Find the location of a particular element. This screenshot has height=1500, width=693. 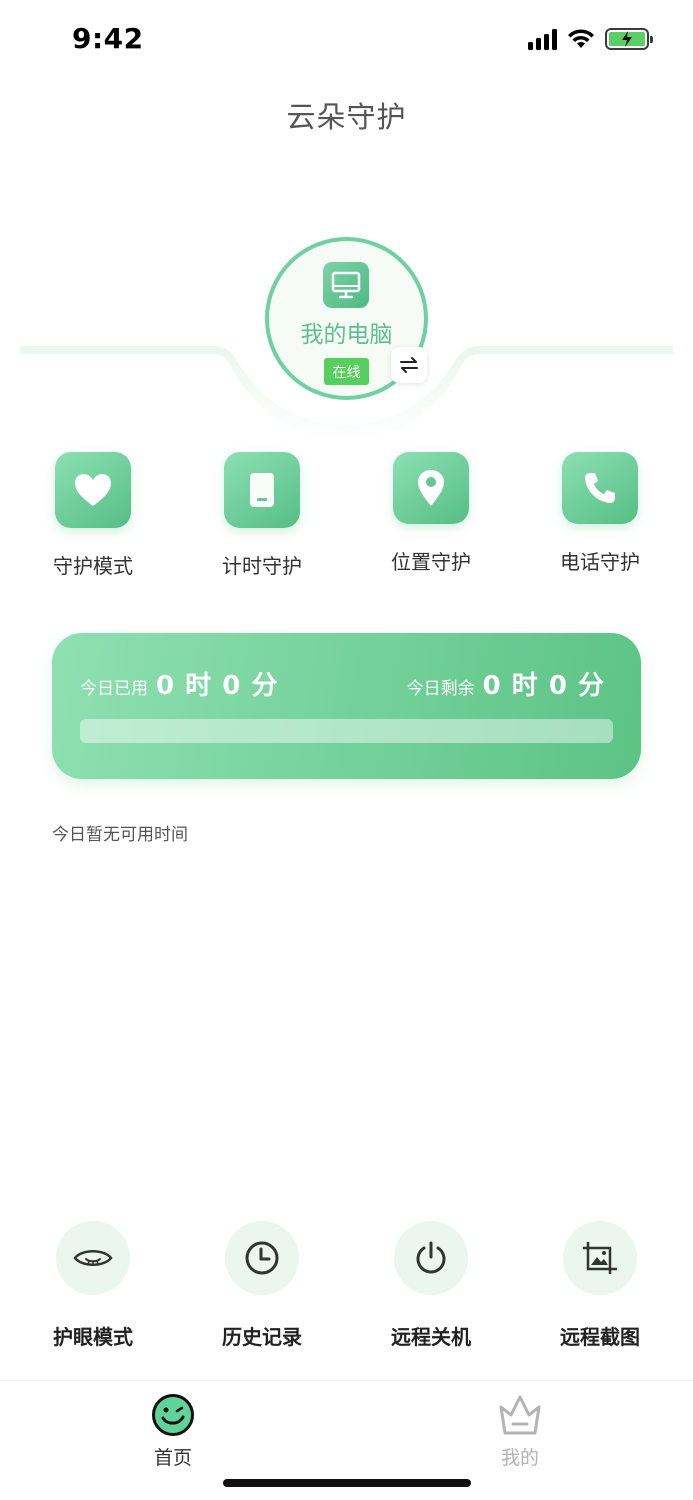

used-value: 0 时 0 分 is located at coordinates (217, 686).